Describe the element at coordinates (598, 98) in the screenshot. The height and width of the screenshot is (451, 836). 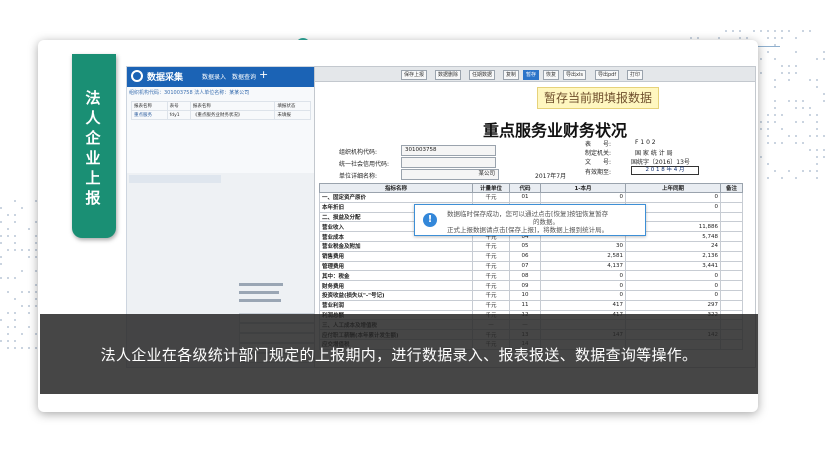
I see `stash-tooltip: 暂存当前期填报数据` at that location.